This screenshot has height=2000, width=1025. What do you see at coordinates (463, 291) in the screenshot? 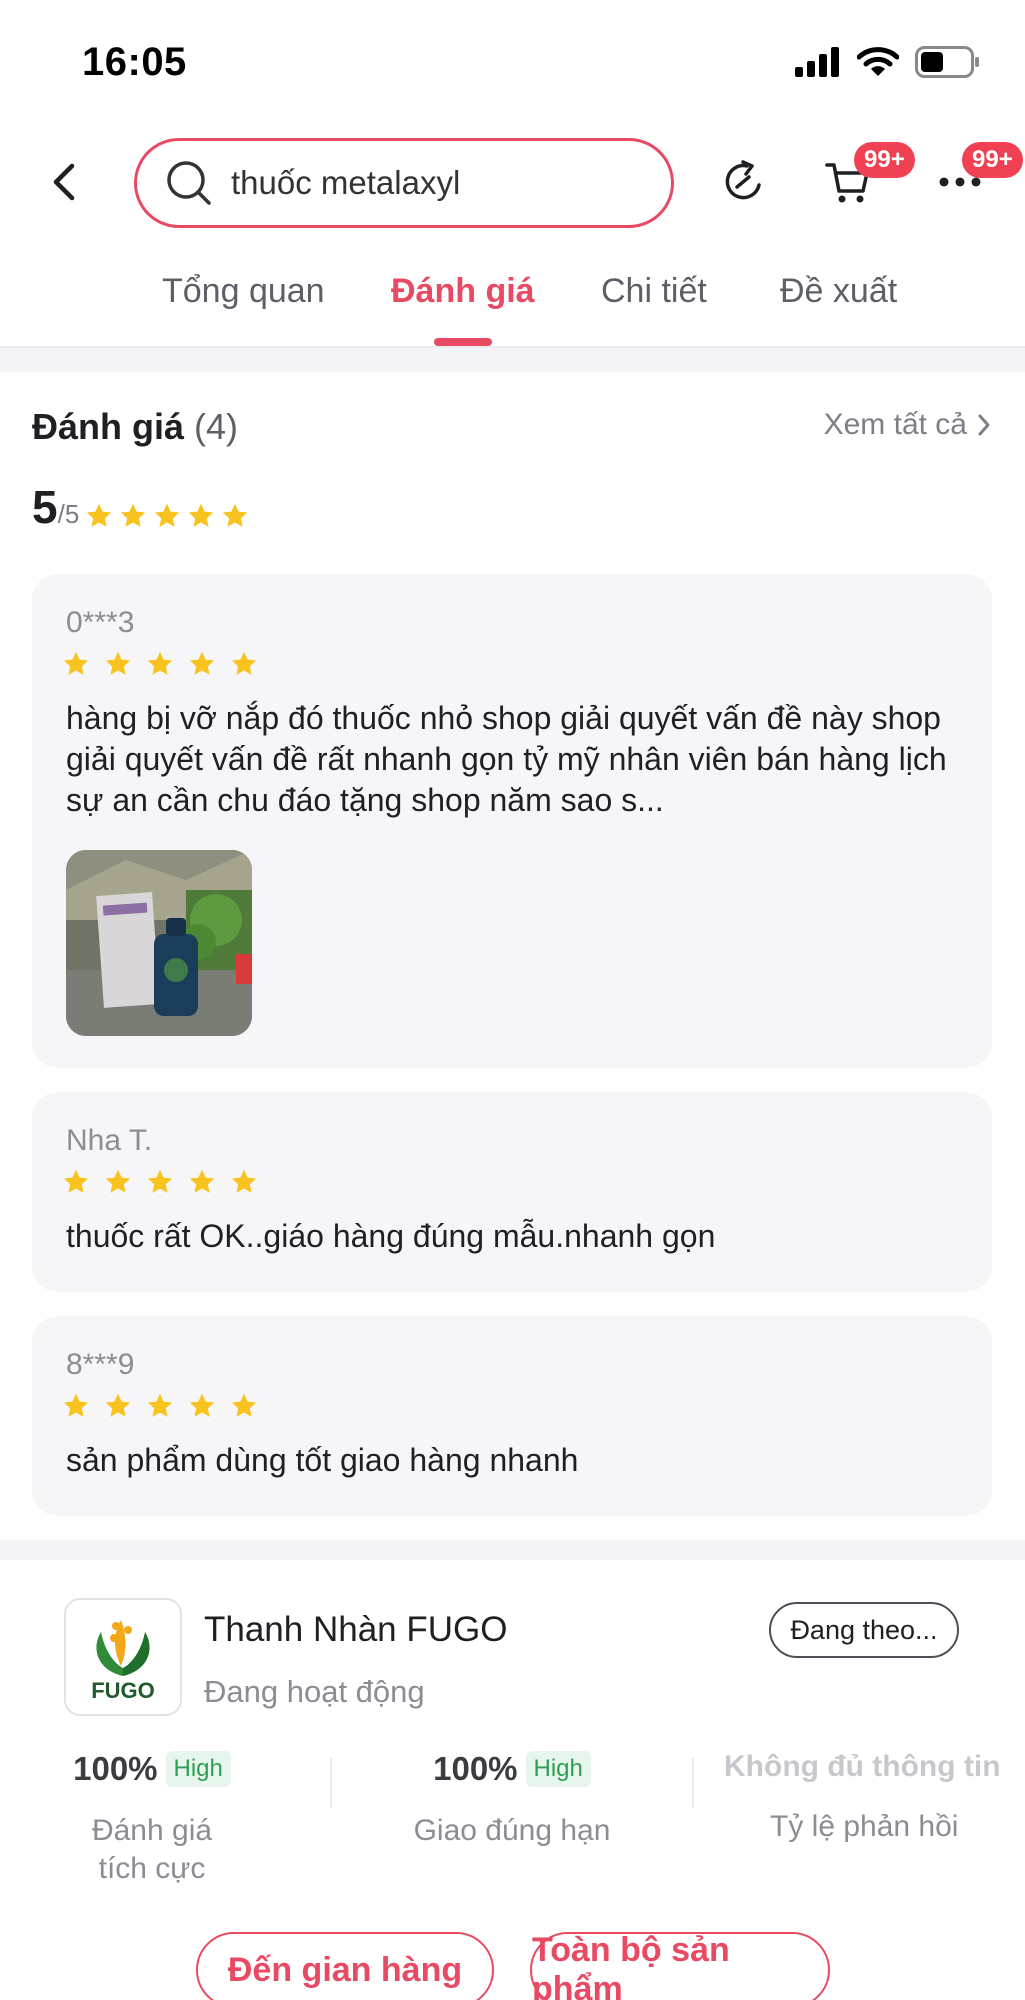
I see `tab-reviews: Đánh giá` at bounding box center [463, 291].